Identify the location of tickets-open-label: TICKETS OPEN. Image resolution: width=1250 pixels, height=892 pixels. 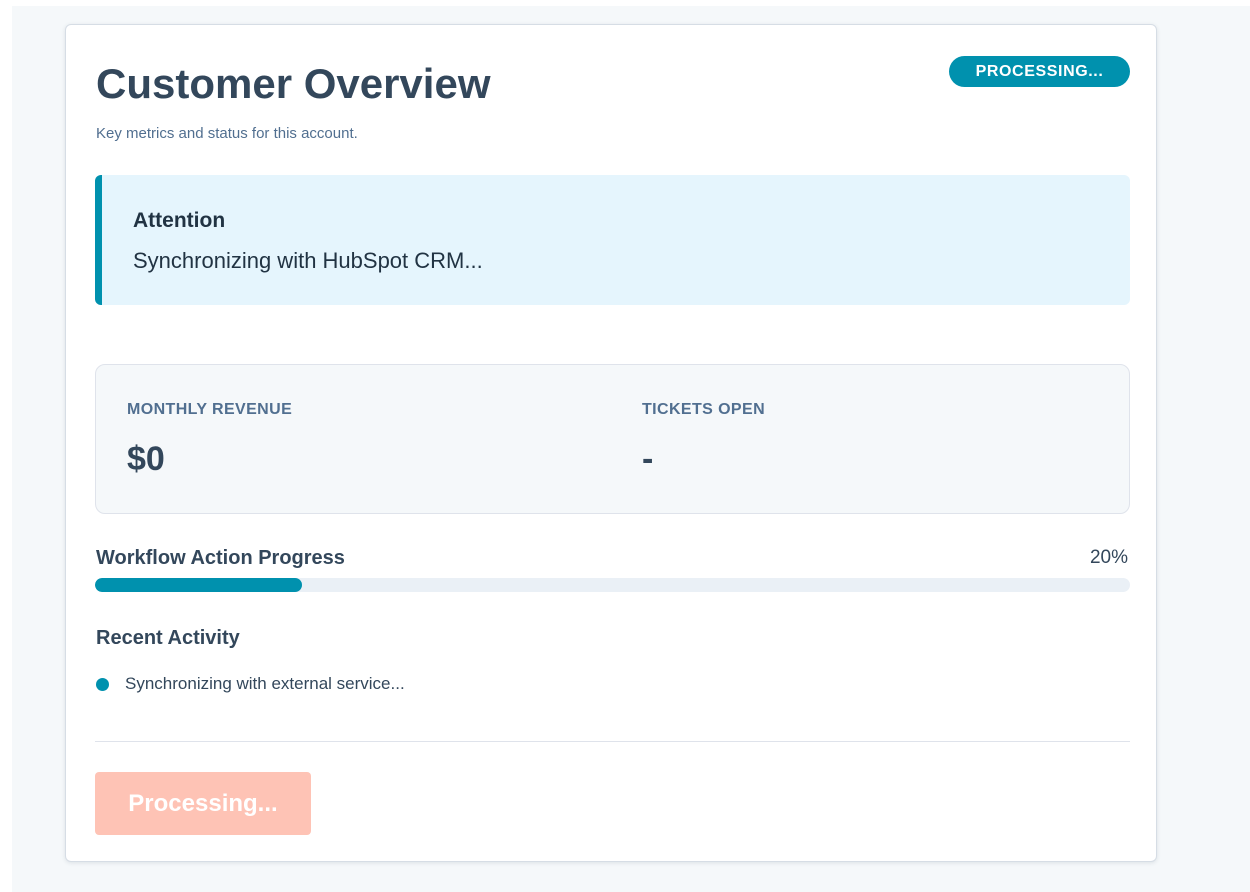
(704, 409).